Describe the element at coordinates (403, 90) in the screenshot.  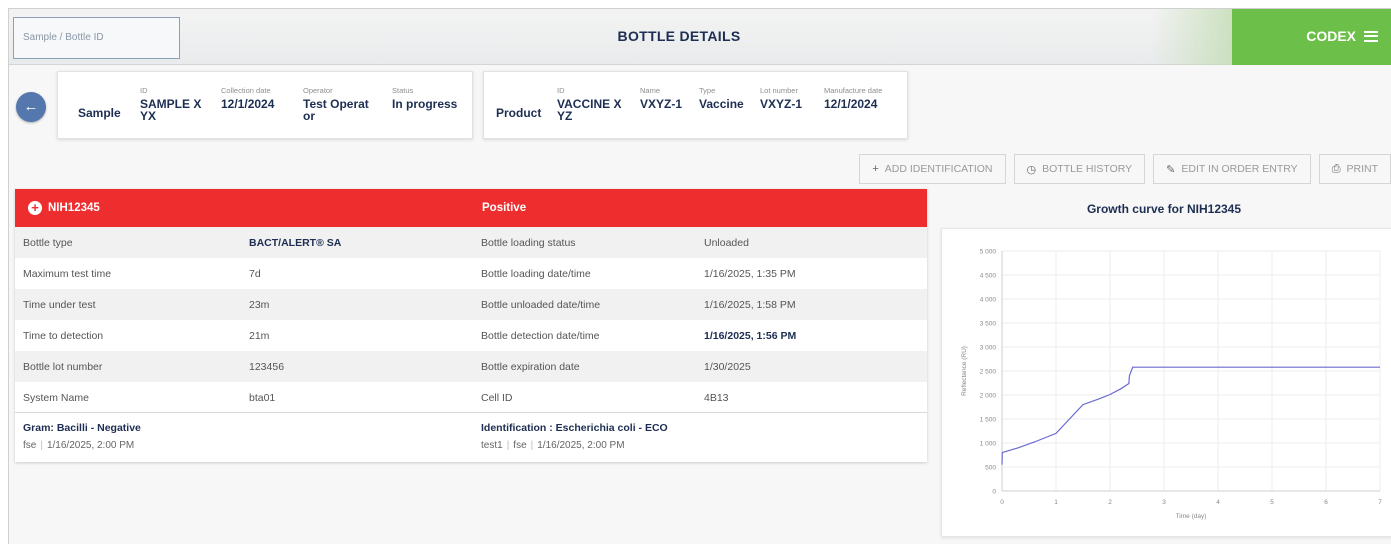
I see `field-label: Status` at that location.